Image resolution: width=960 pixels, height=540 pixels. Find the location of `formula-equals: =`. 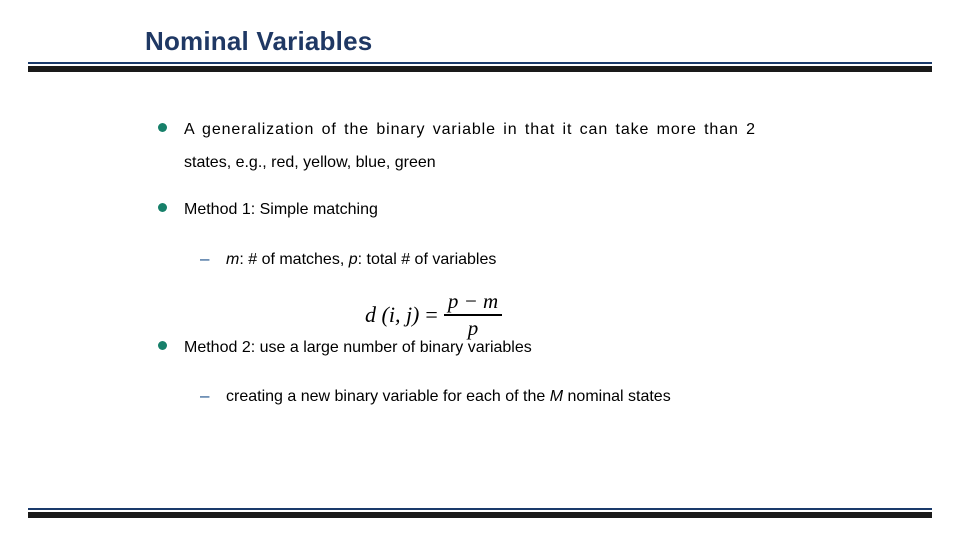

formula-equals: = is located at coordinates (431, 314).